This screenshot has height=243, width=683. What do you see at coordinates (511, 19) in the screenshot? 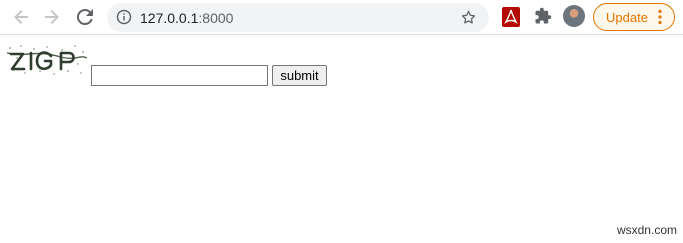
I see `pdf-extension-icon` at bounding box center [511, 19].